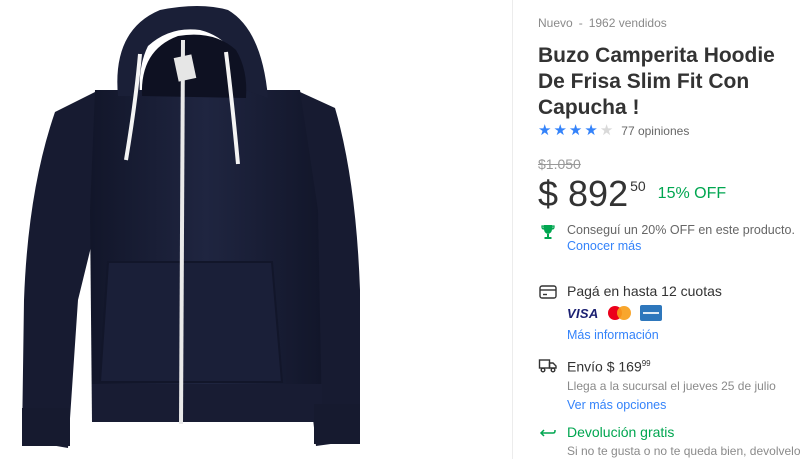 The width and height of the screenshot is (800, 459). Describe the element at coordinates (555, 23) in the screenshot. I see `condition-label: Nuevo` at that location.